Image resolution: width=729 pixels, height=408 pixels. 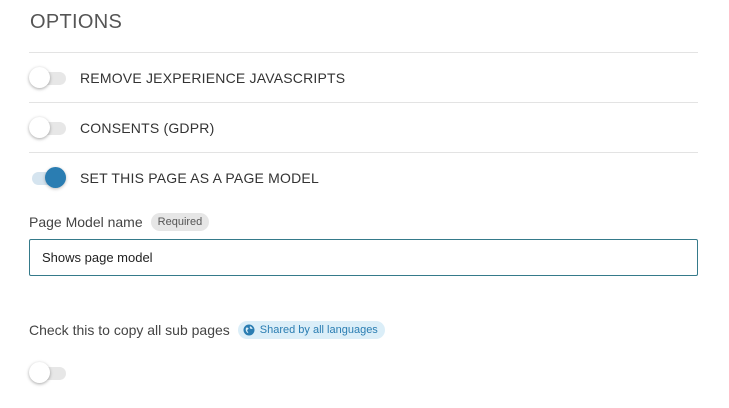 I want to click on page-model-name-input, so click(x=363, y=257).